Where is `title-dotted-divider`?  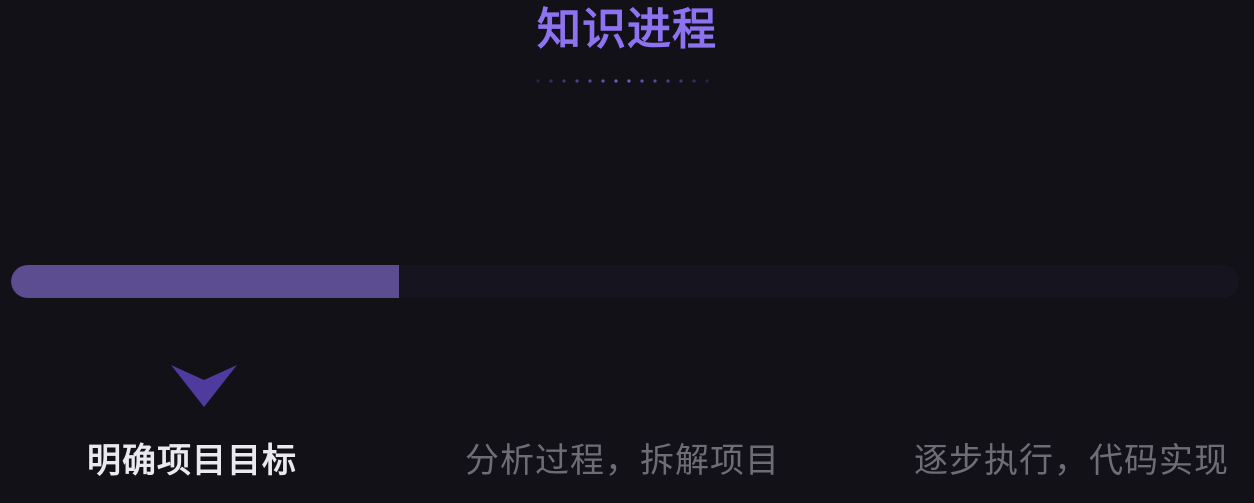
title-dotted-divider is located at coordinates (624, 81).